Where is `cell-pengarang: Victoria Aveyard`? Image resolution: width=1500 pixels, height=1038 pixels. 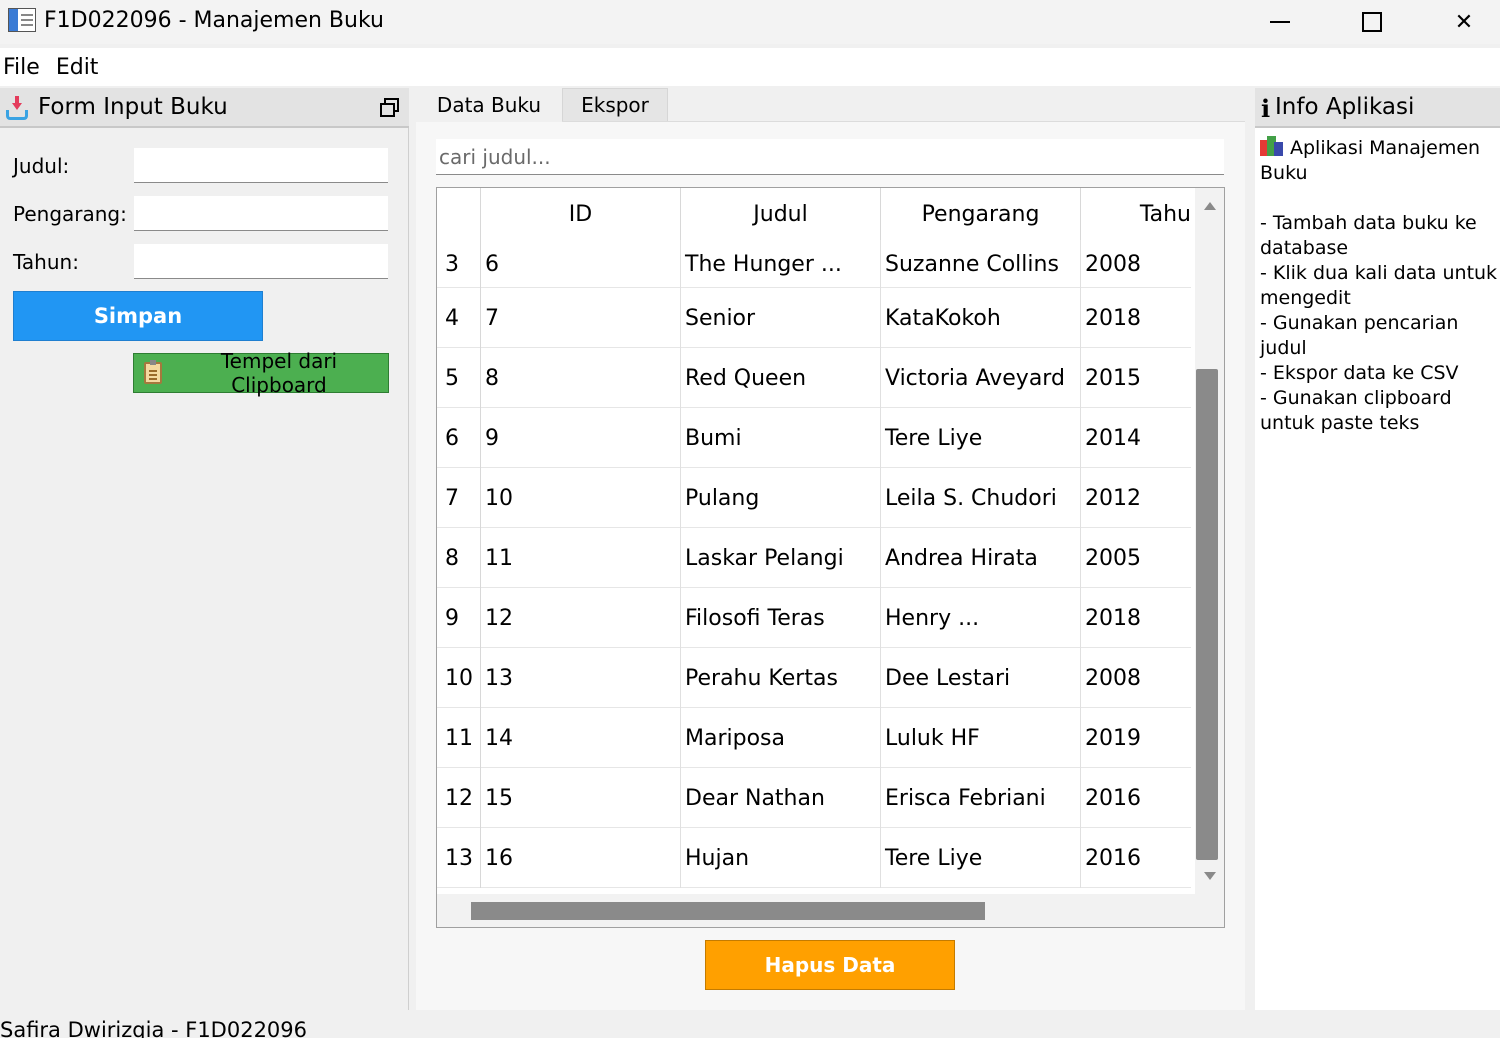
cell-pengarang: Victoria Aveyard is located at coordinates (981, 378).